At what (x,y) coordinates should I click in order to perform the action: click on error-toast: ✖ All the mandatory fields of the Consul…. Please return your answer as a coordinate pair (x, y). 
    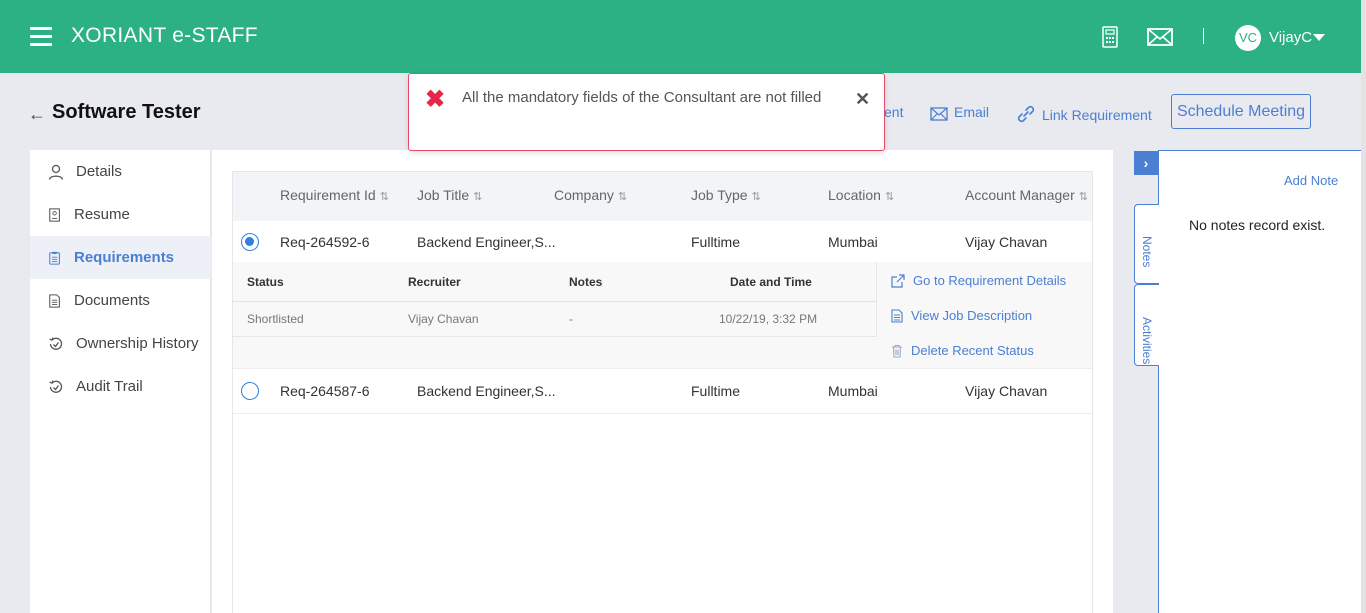
    Looking at the image, I should click on (646, 112).